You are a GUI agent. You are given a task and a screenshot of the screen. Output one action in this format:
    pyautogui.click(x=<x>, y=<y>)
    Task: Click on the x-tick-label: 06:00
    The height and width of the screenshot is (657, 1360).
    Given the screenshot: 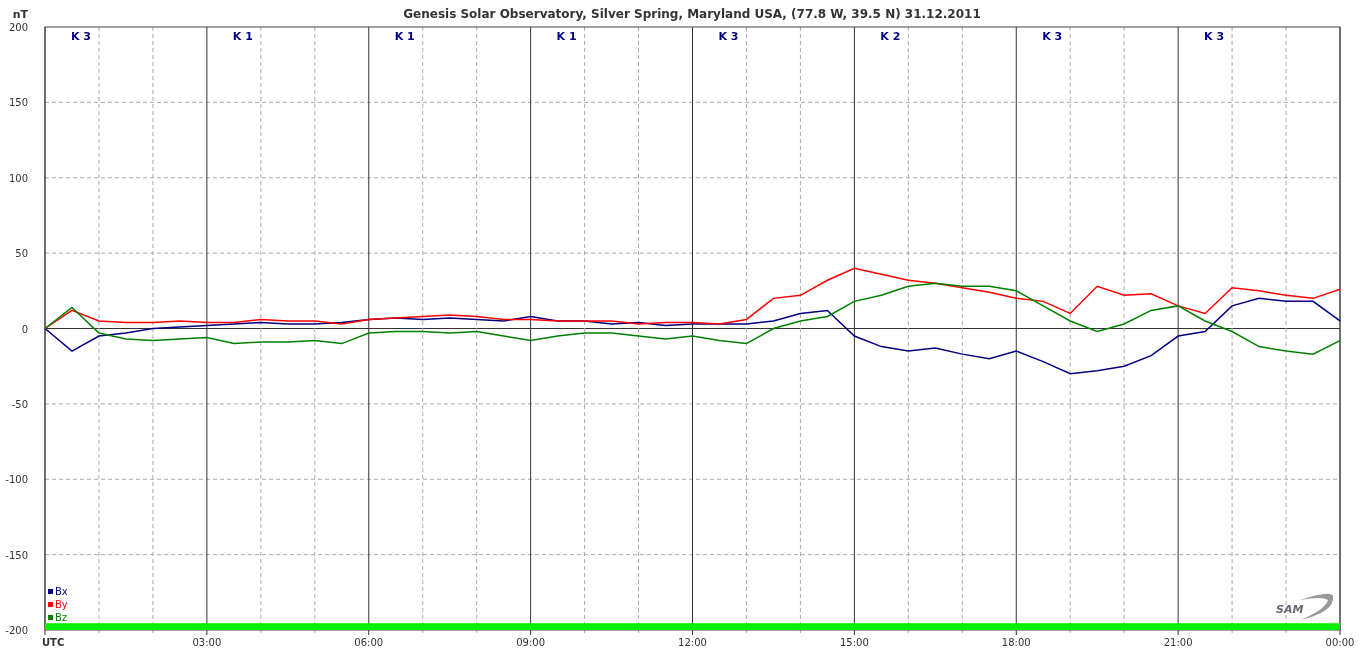 What is the action you would take?
    pyautogui.click(x=369, y=642)
    